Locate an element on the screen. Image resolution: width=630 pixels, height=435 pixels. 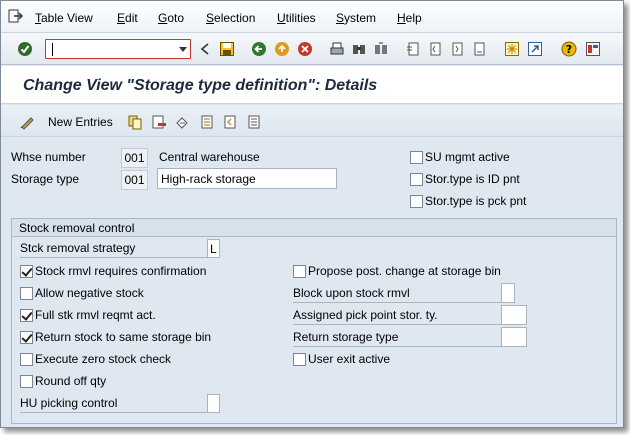
display-change-icon is located at coordinates (27, 122).